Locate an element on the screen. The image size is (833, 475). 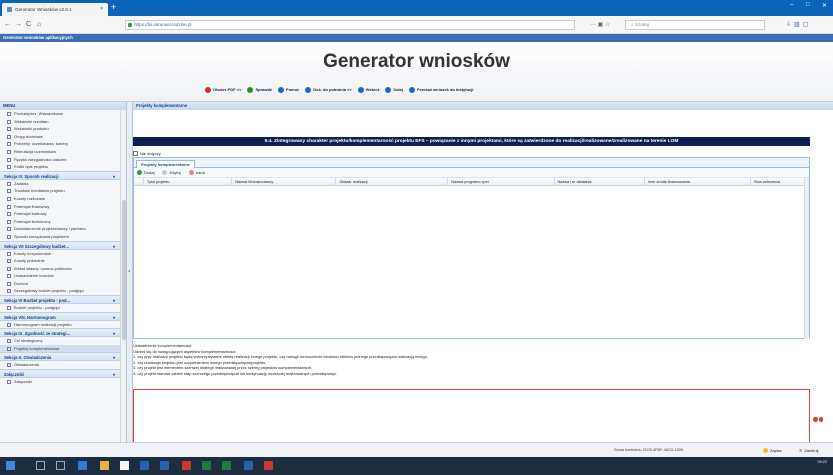
sidebar-item: Harmonogram realizacji projektu is located at coordinates (60, 325).